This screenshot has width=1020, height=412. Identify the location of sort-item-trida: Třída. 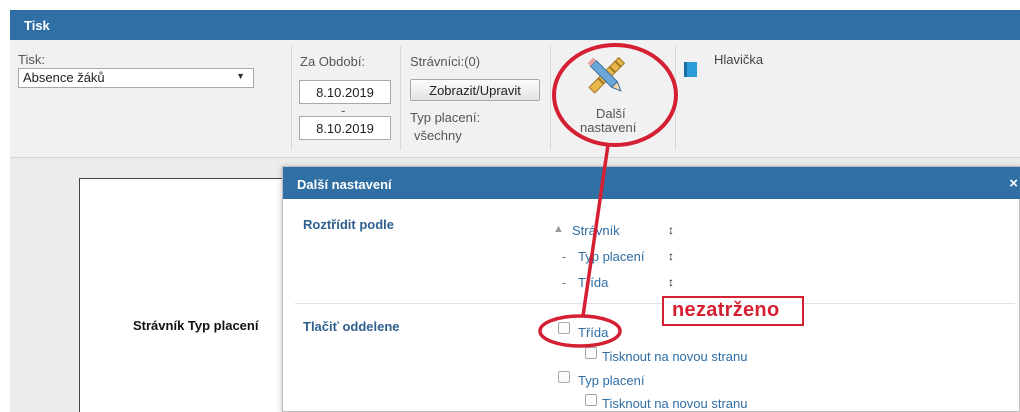
(593, 282).